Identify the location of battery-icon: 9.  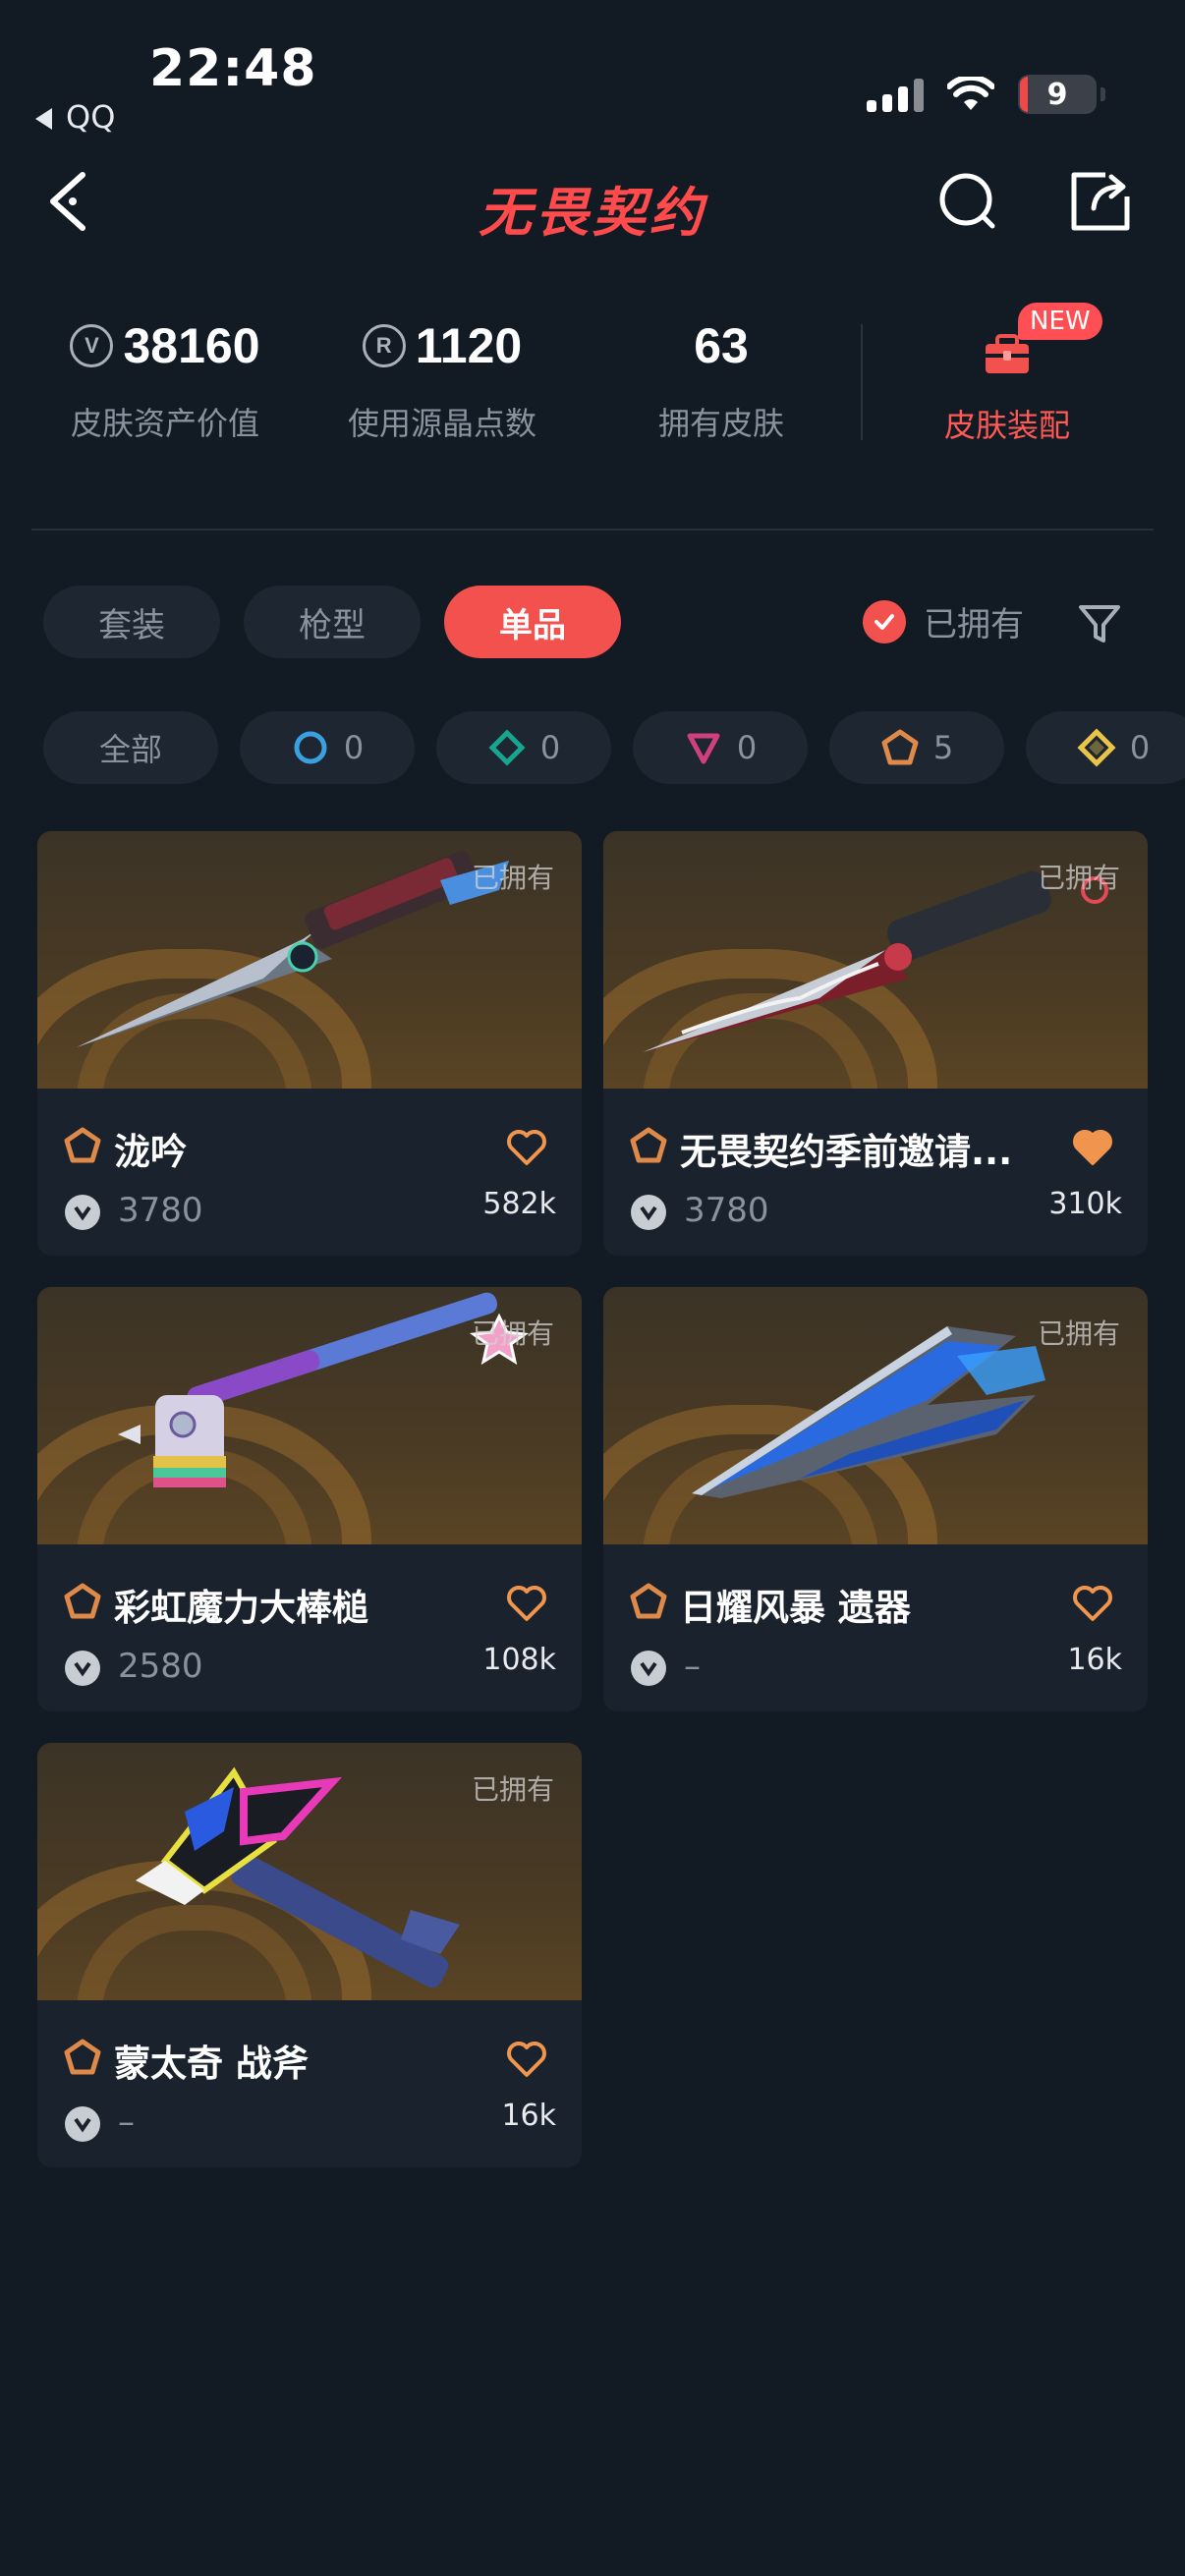
(1061, 94).